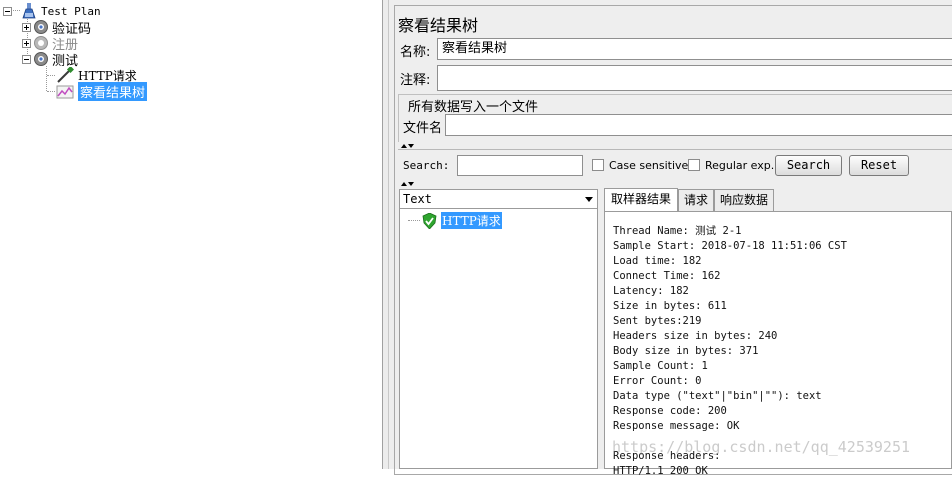  I want to click on file-output-group-title: 所有数据写入一个文件, so click(473, 105).